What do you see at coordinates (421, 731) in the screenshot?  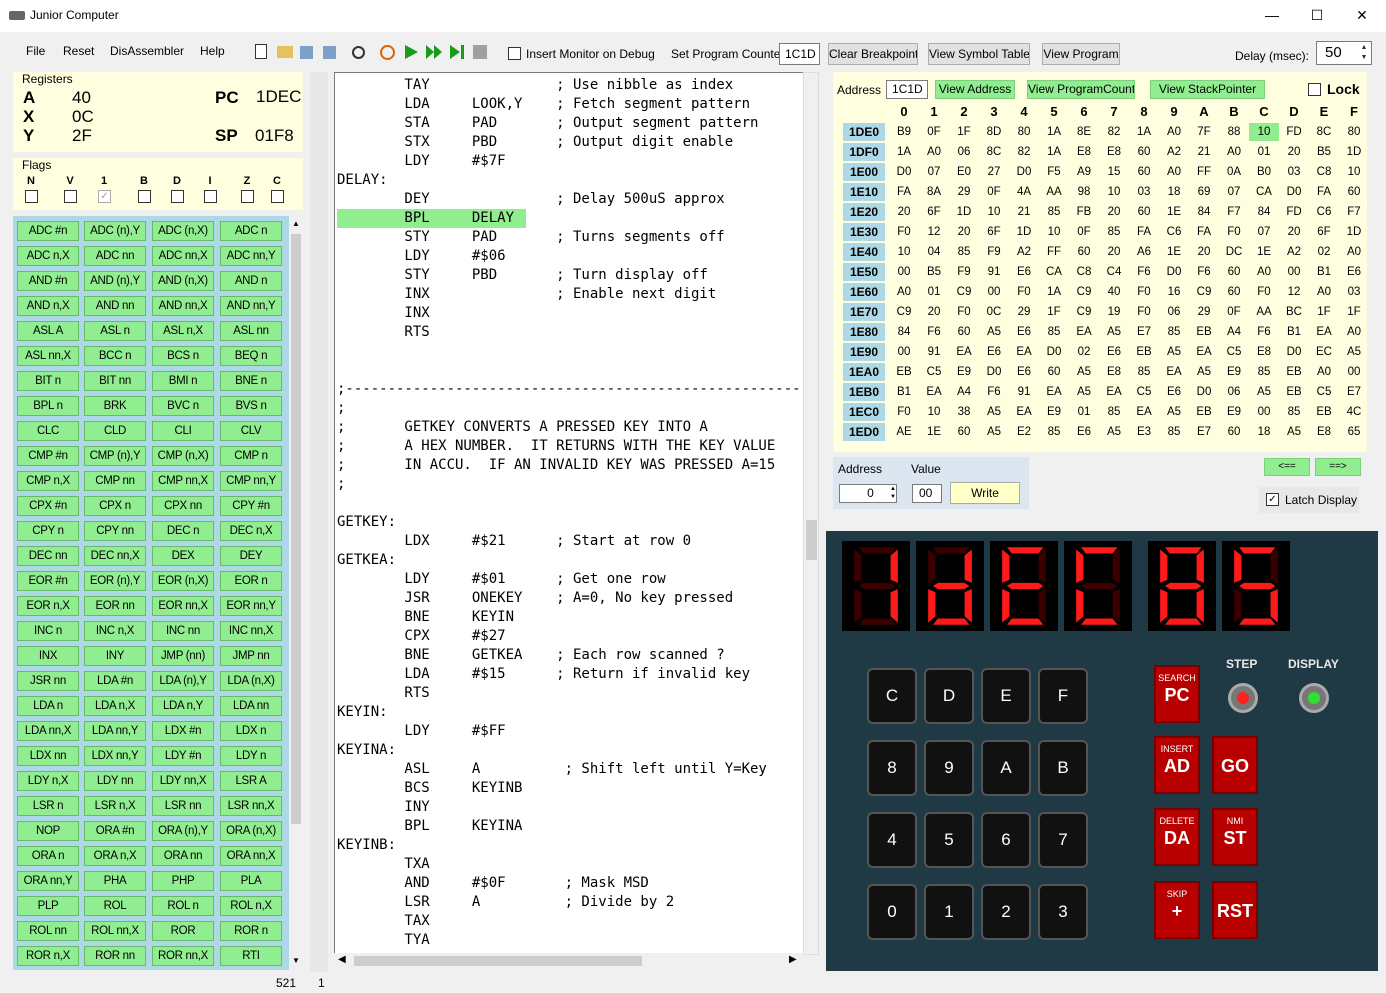 I see `code-line: LDY #$FF` at bounding box center [421, 731].